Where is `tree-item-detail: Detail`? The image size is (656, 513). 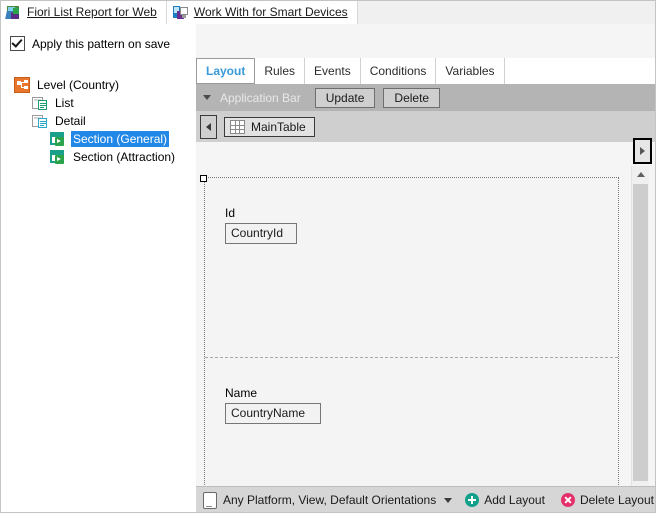
tree-item-detail: Detail is located at coordinates (96, 121).